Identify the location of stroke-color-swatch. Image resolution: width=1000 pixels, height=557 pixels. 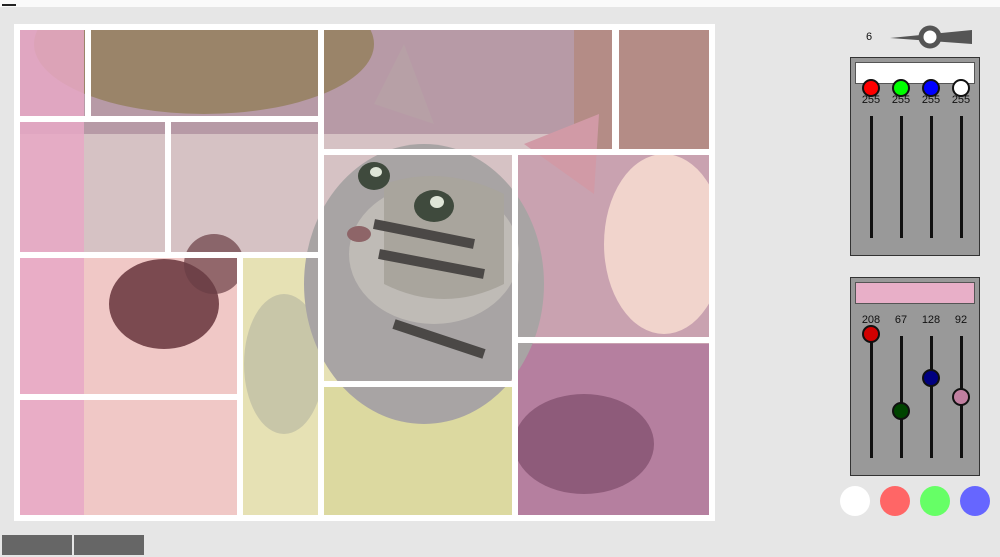
(915, 293).